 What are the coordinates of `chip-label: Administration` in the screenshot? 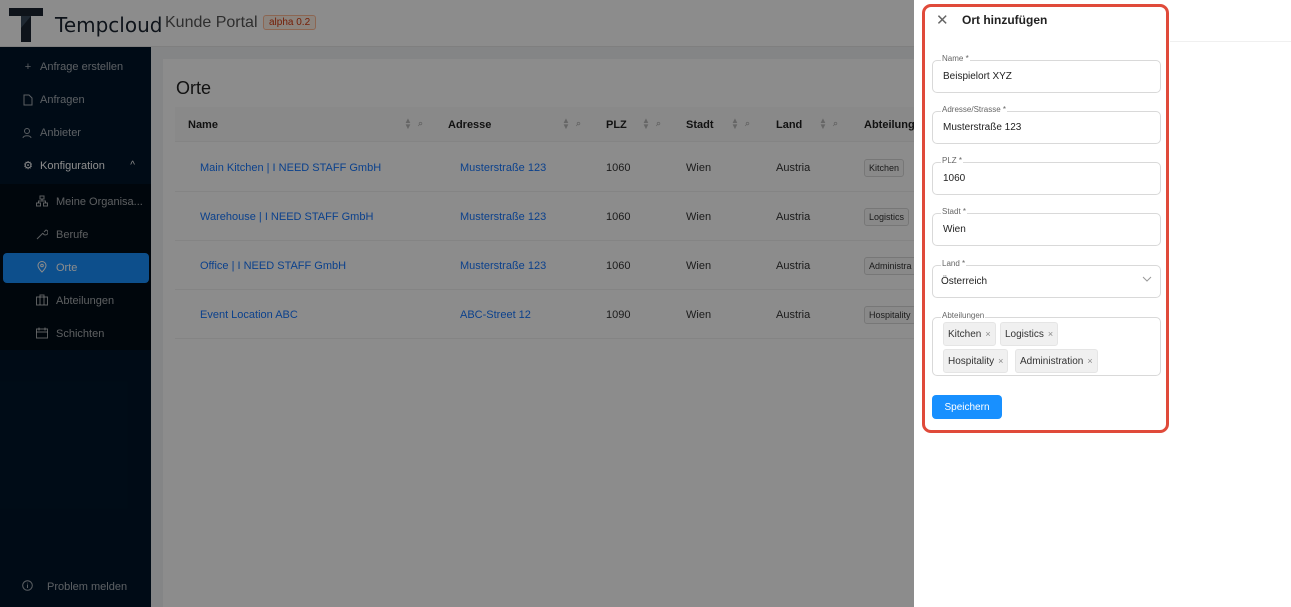 It's located at (1052, 361).